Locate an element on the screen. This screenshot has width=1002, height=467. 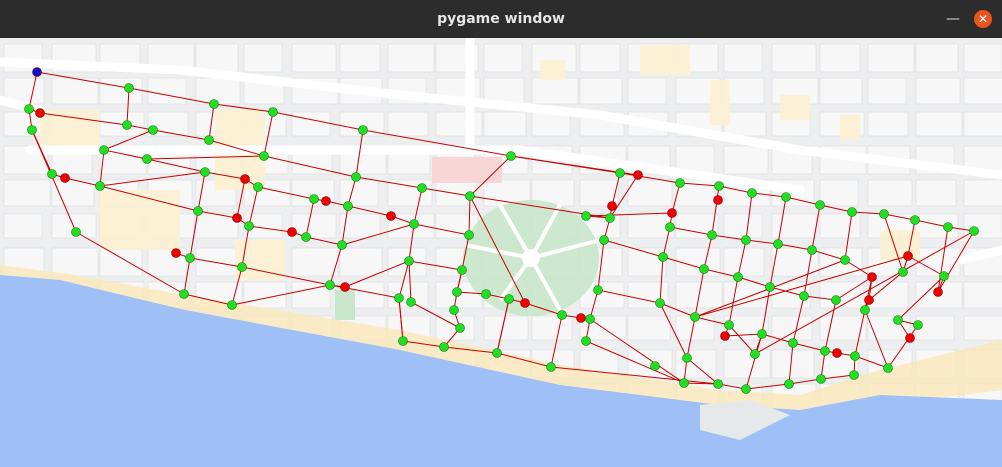
title-bar: pygame window — ✕ is located at coordinates (501, 19).